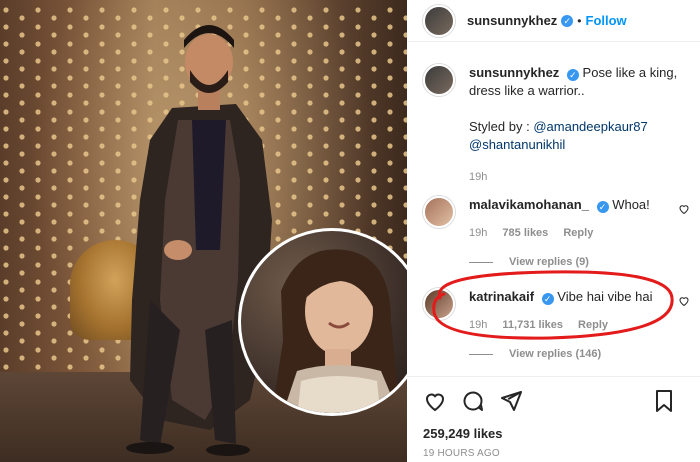 The image size is (700, 462). Describe the element at coordinates (511, 401) in the screenshot. I see `share-icon` at that location.